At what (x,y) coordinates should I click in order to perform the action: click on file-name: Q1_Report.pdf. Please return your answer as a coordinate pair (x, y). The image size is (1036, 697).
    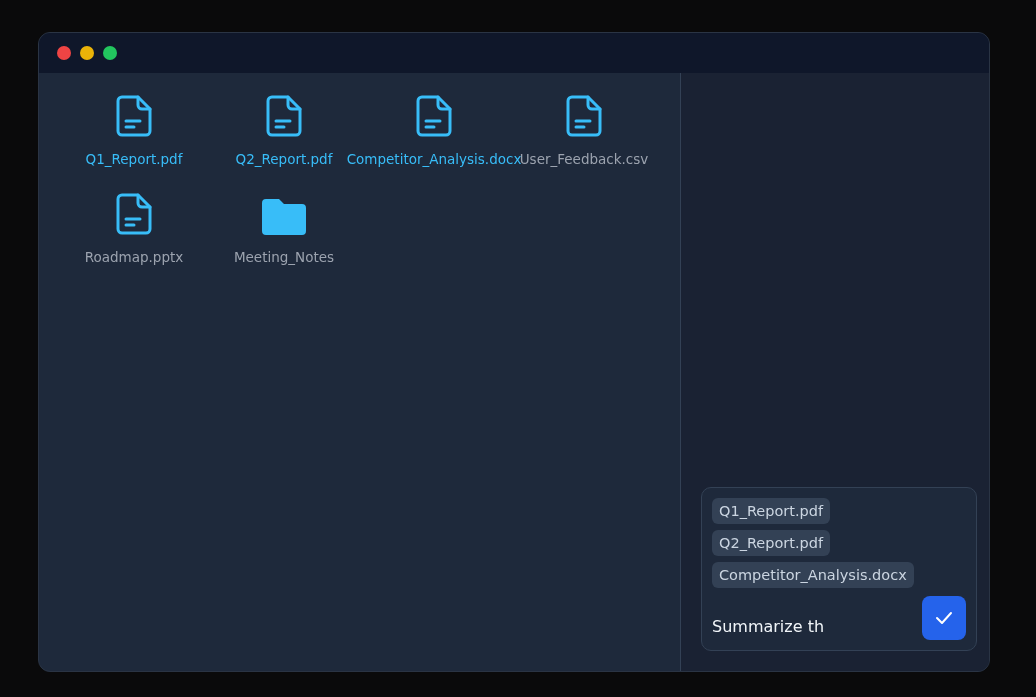
    Looking at the image, I should click on (134, 159).